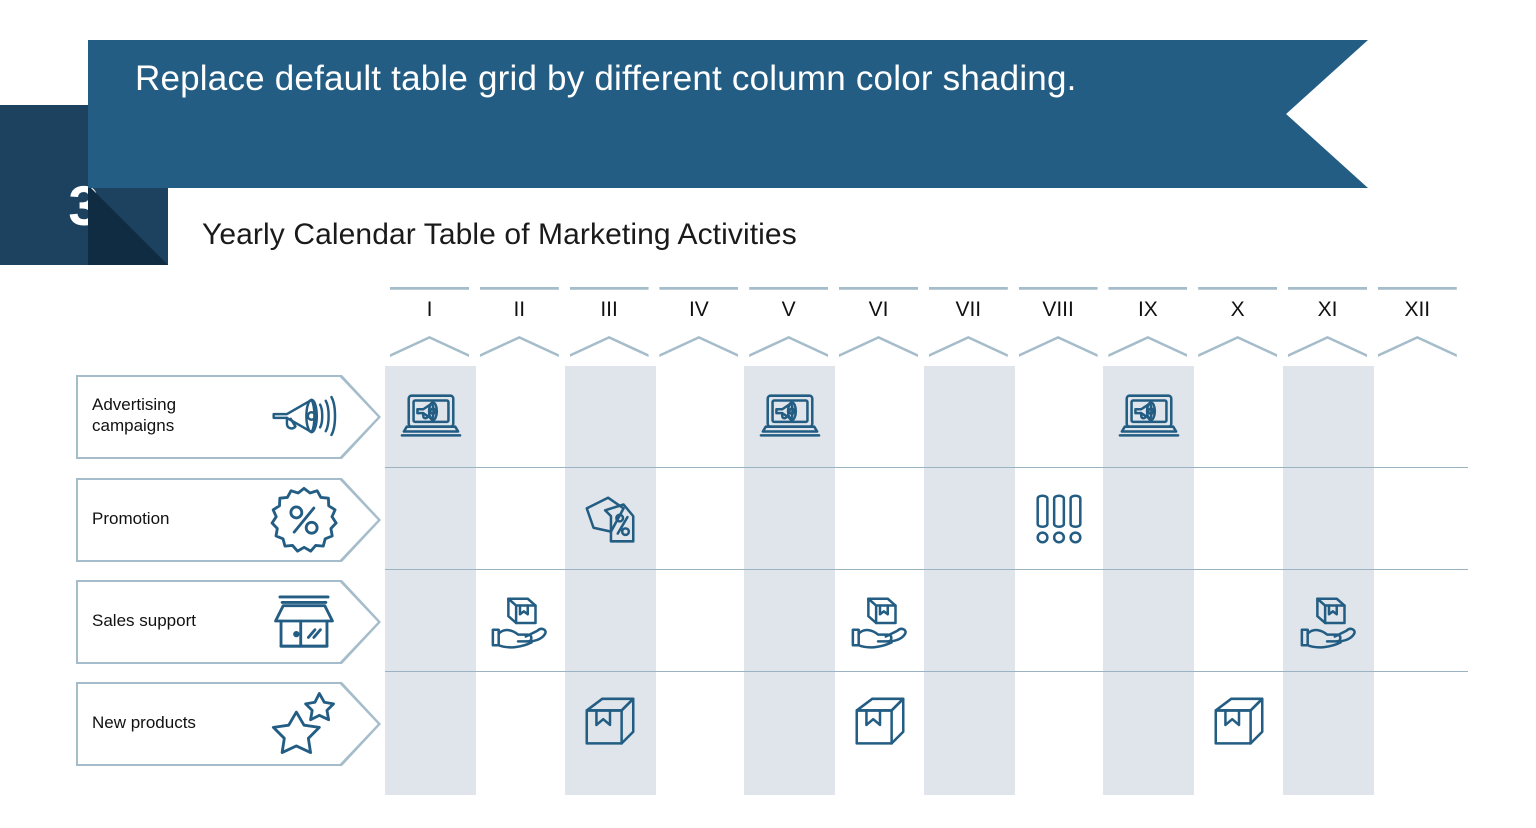 The width and height of the screenshot is (1536, 828). What do you see at coordinates (699, 322) in the screenshot?
I see `column-header-IV: IV` at bounding box center [699, 322].